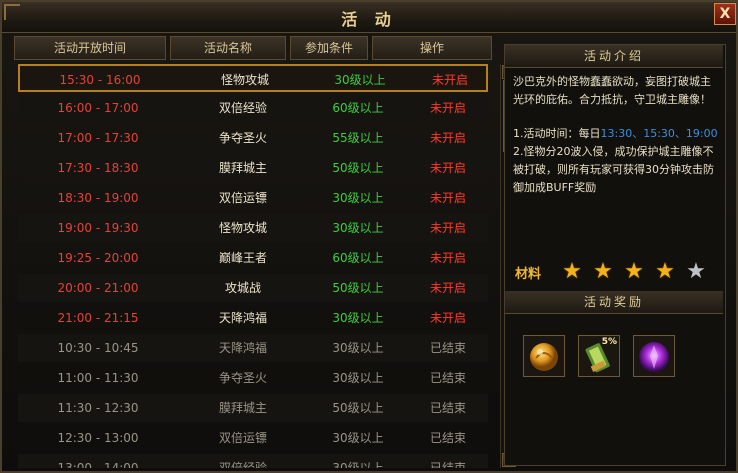  I want to click on row-condition: 55级以上, so click(358, 138).